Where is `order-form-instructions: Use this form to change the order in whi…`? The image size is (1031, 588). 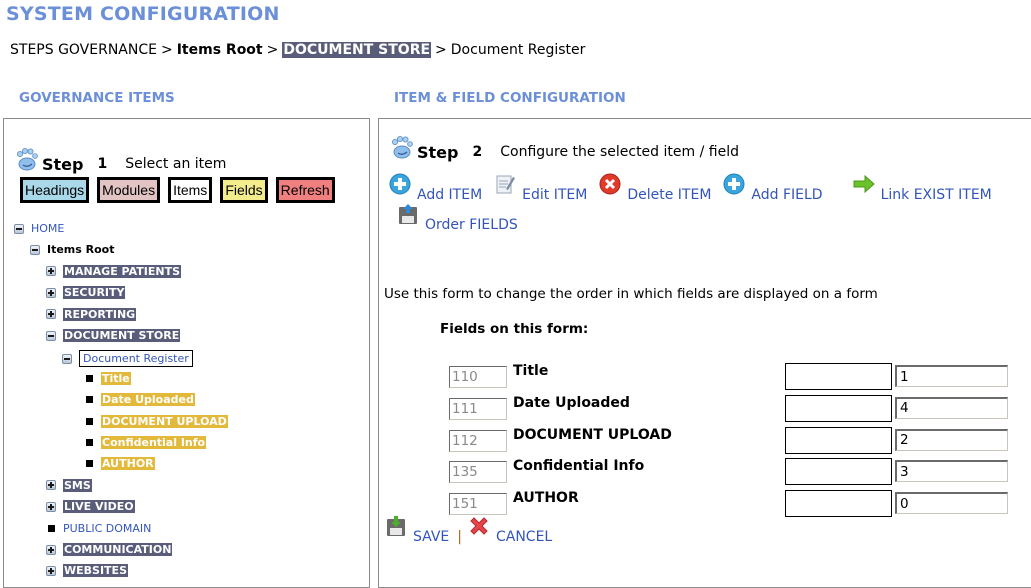 order-form-instructions: Use this form to change the order in whi… is located at coordinates (631, 294).